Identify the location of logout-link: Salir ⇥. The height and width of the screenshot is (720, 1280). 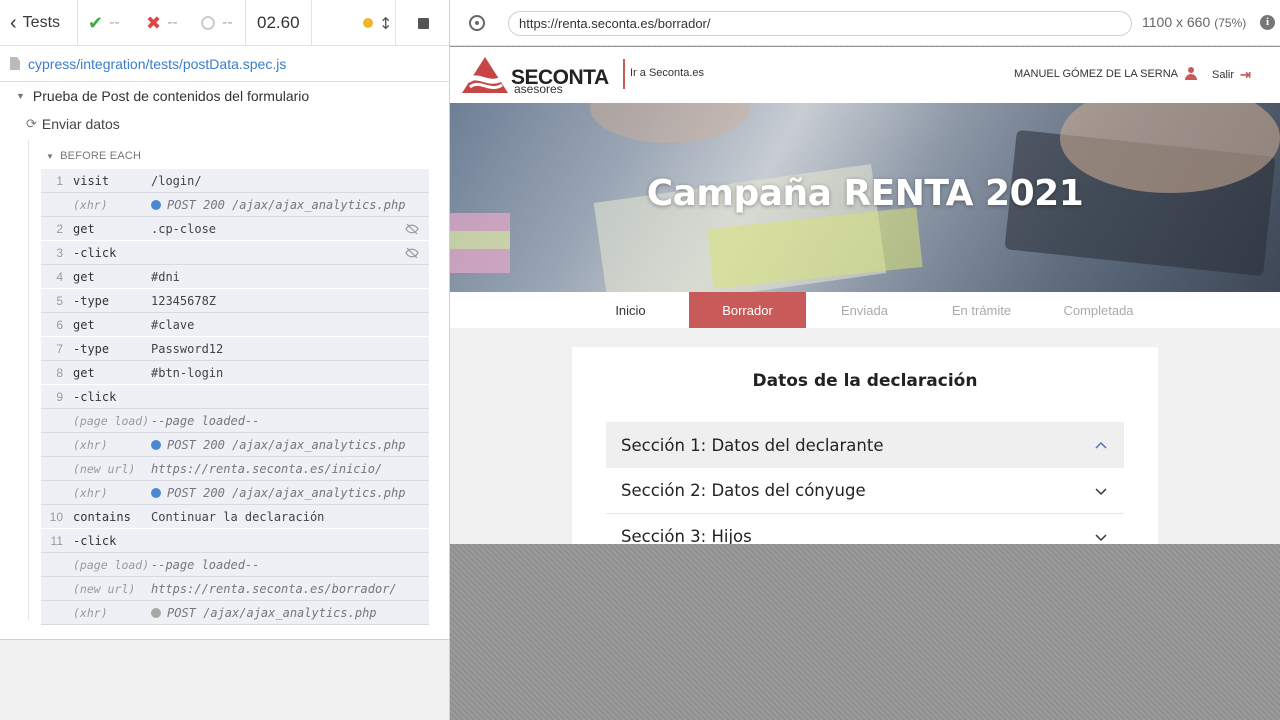
(1231, 75).